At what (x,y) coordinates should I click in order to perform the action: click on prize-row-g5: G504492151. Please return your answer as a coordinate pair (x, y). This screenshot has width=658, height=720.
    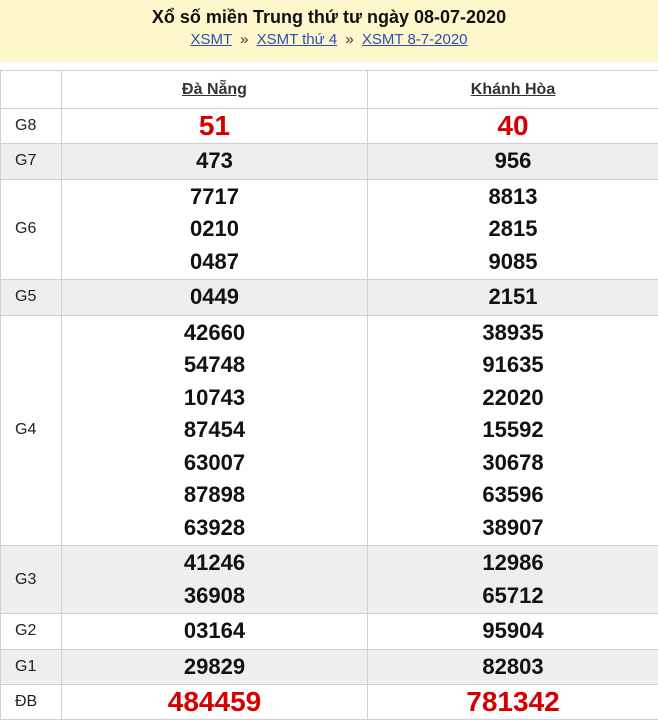
    Looking at the image, I should click on (329, 298).